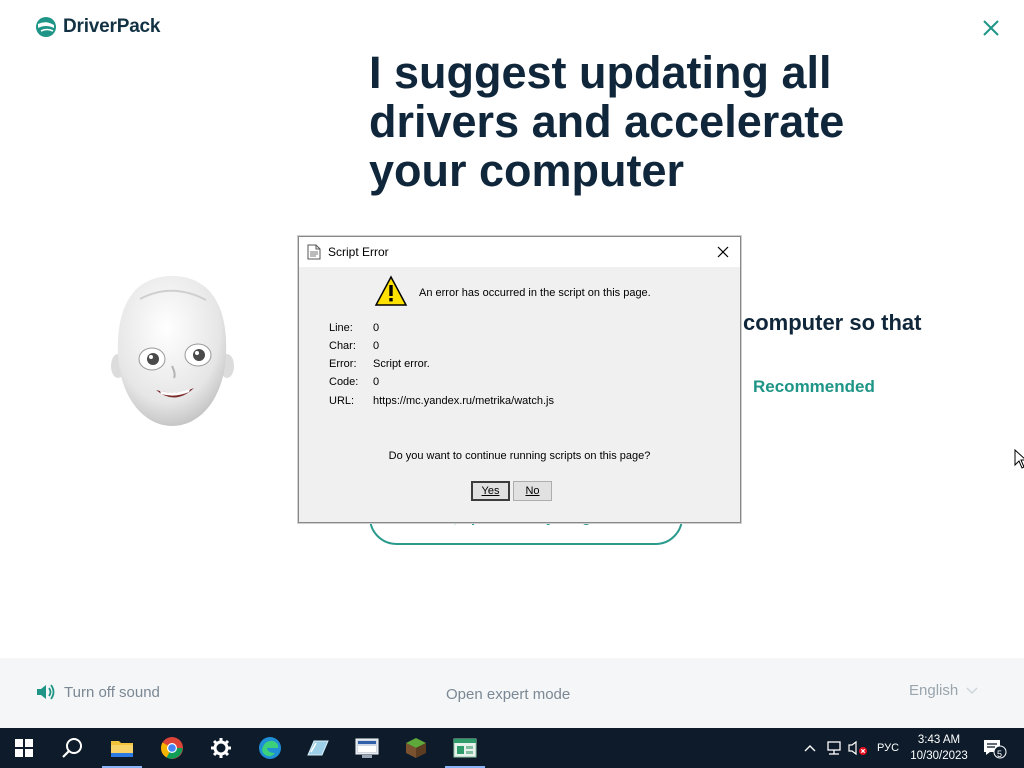 The image size is (1024, 768). I want to click on footer-bar: Turn off sound Open expert mode English, so click(512, 693).